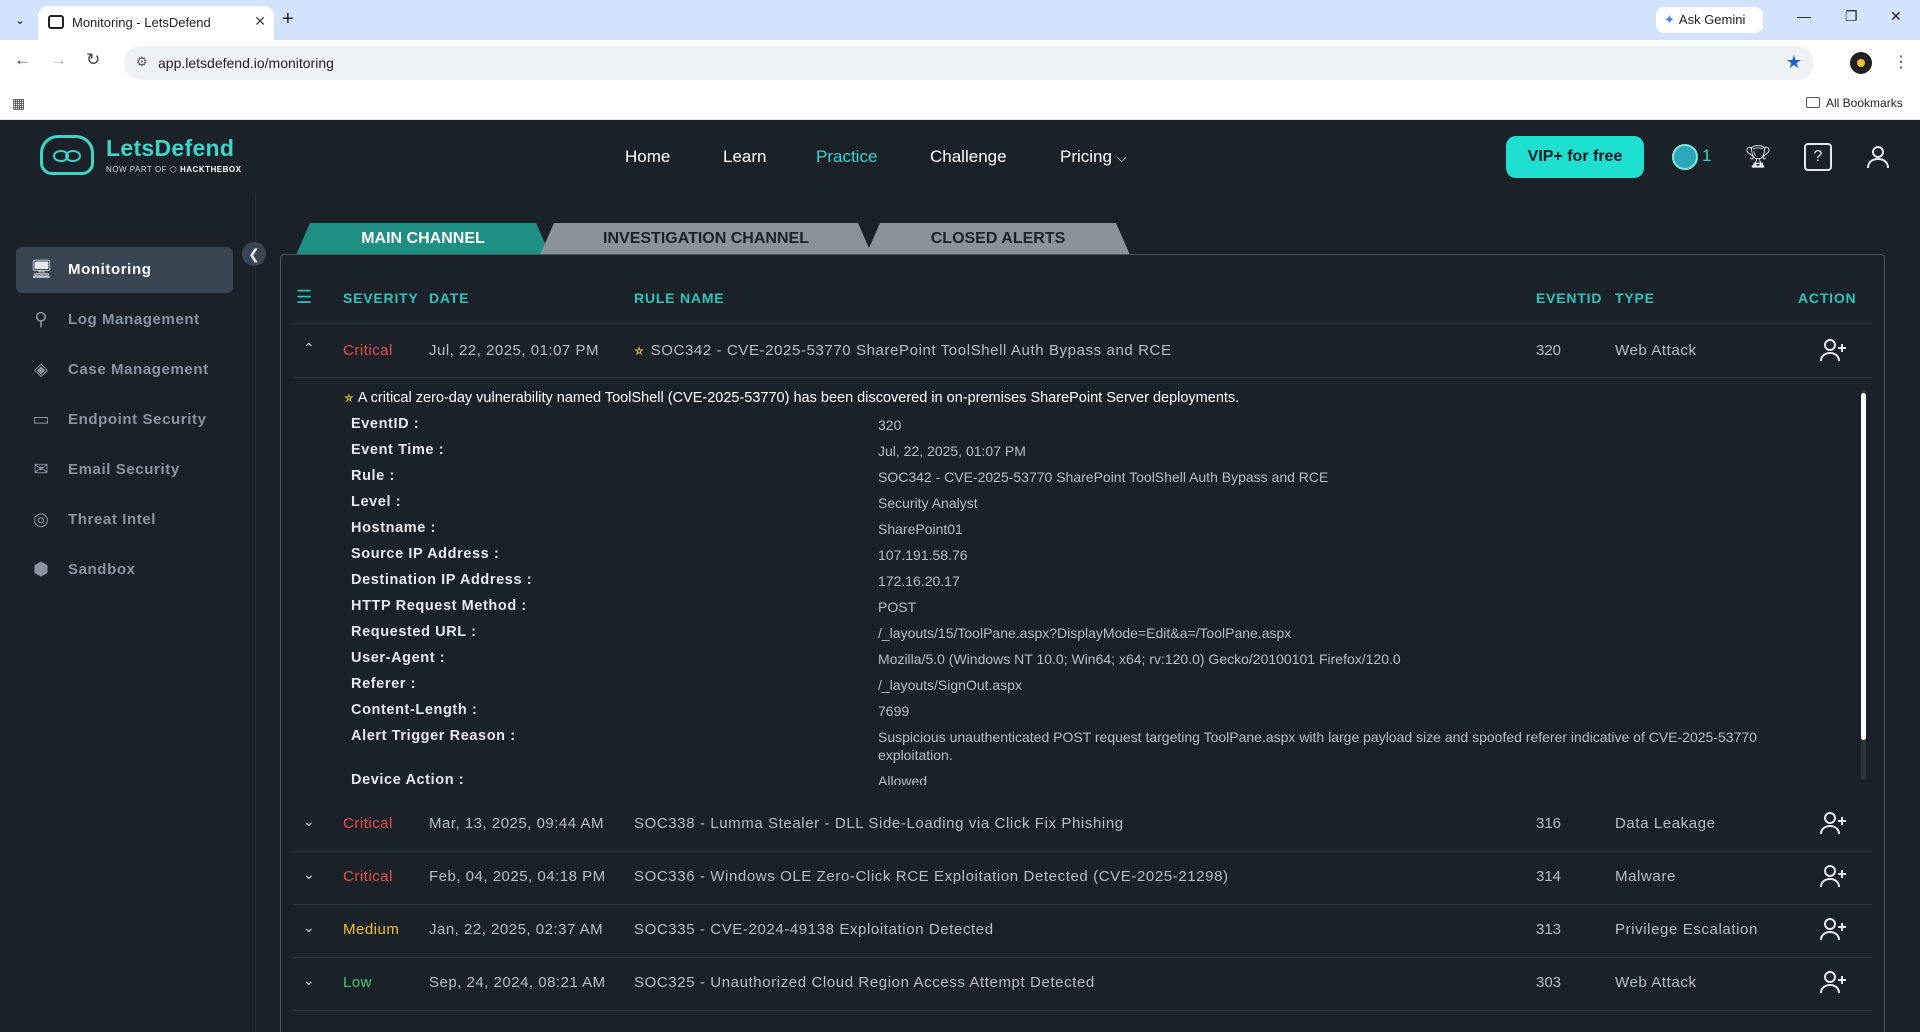  What do you see at coordinates (516, 929) in the screenshot?
I see `alert-date: Jan, 22, 2025, 02:37 AM` at bounding box center [516, 929].